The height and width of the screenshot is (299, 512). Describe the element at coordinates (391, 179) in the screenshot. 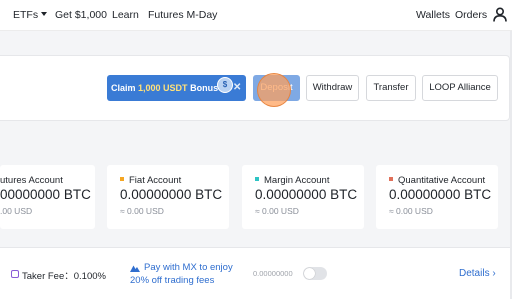

I see `quant-dot-icon` at that location.